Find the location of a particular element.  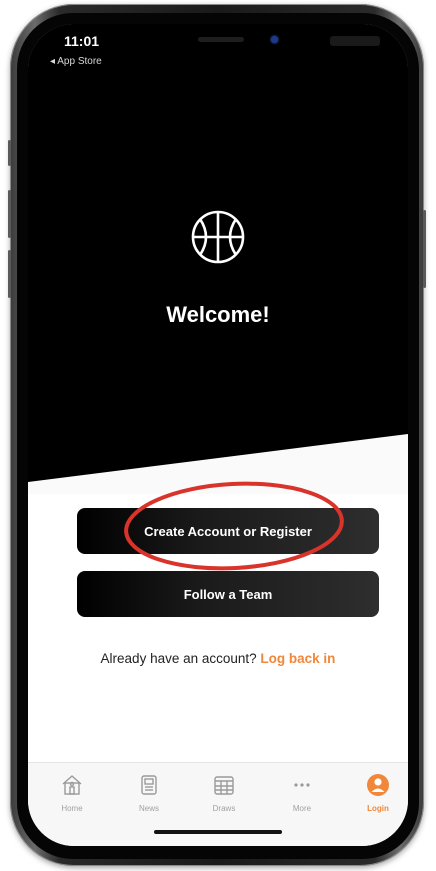

phone-power-button is located at coordinates (424, 249).